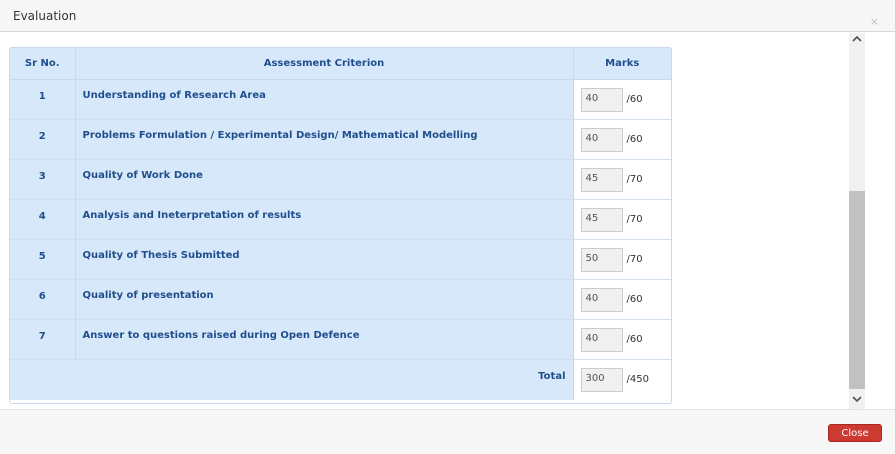 The width and height of the screenshot is (895, 454). I want to click on sr-no-cell: 5, so click(43, 259).